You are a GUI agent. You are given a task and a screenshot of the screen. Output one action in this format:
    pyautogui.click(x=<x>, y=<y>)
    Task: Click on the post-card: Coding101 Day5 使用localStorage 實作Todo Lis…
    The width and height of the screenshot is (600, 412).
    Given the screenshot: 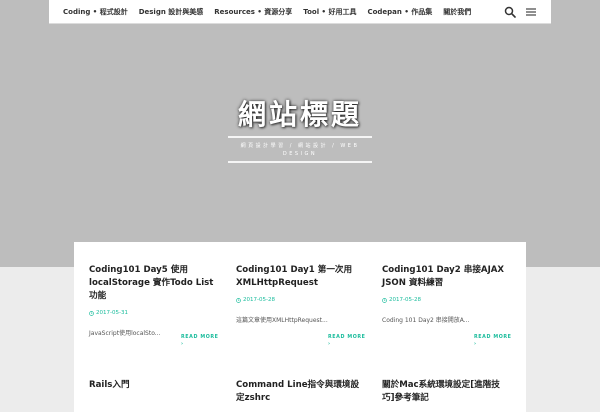 What is the action you would take?
    pyautogui.click(x=153, y=301)
    